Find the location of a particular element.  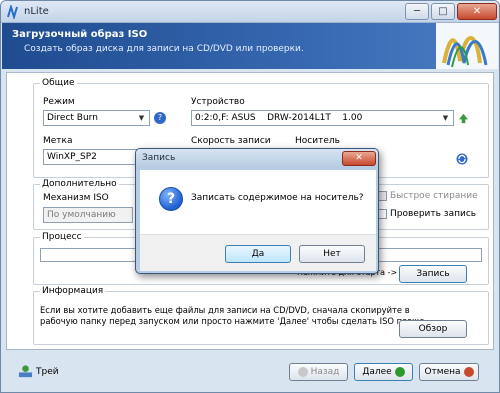

footer-bar: Трей Назад Далее Отмена is located at coordinates (250, 372).